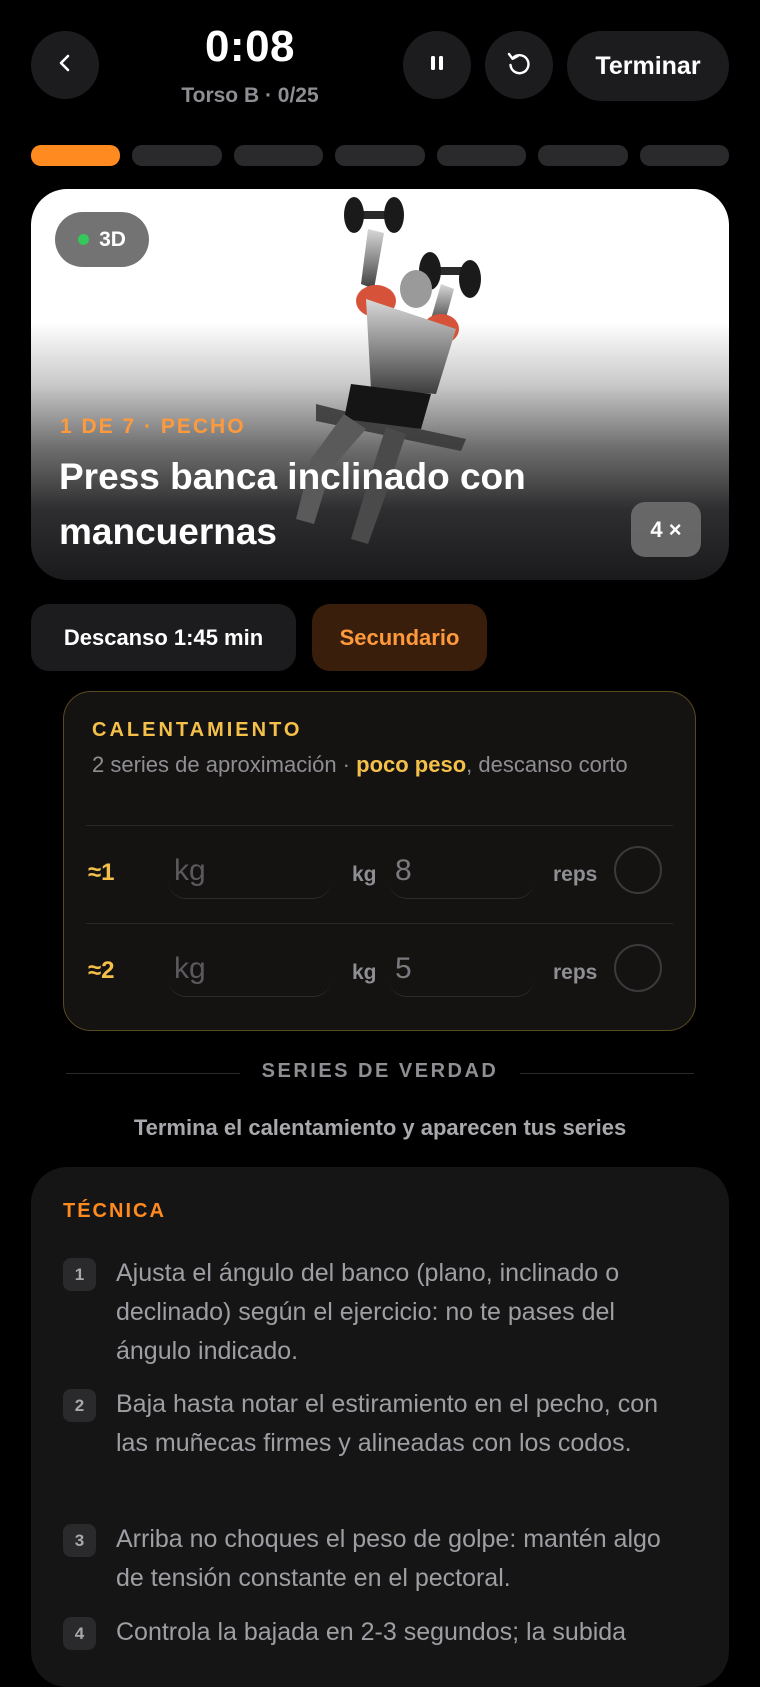 The image size is (760, 1687). What do you see at coordinates (153, 426) in the screenshot?
I see `exercise-meta: 1 DE 7 · PECHO` at bounding box center [153, 426].